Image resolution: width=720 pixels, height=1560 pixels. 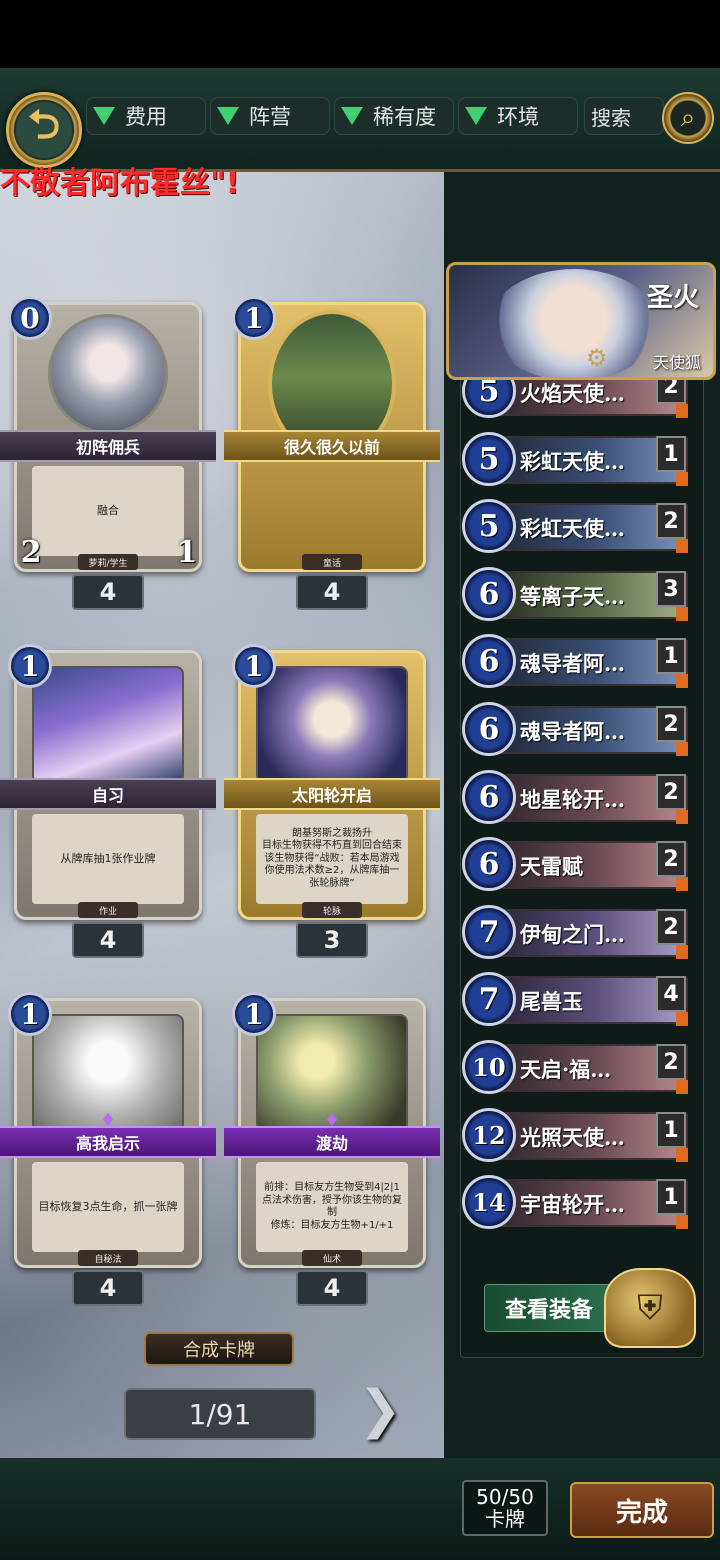 I want to click on deck-list-item: 12 光照天使… 1, so click(x=575, y=1136).